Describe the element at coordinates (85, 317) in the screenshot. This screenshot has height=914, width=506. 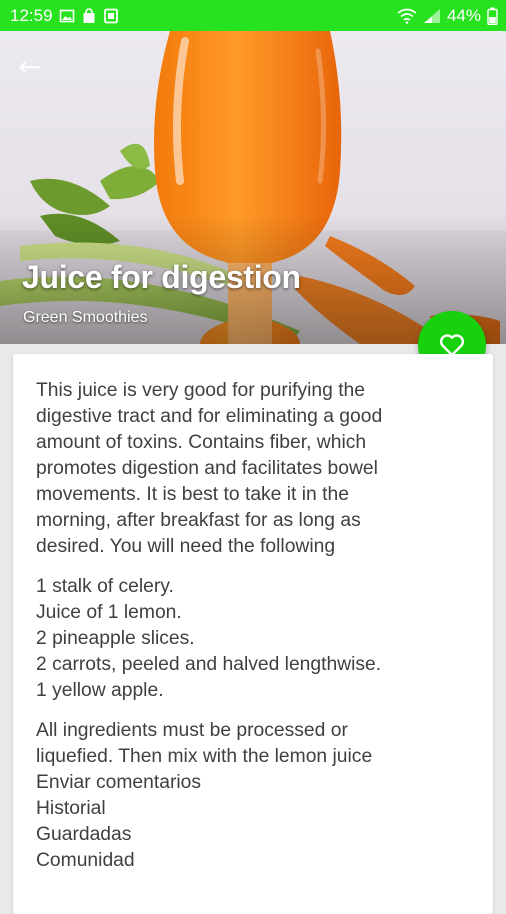
I see `recipe-category: Green Smoothies` at that location.